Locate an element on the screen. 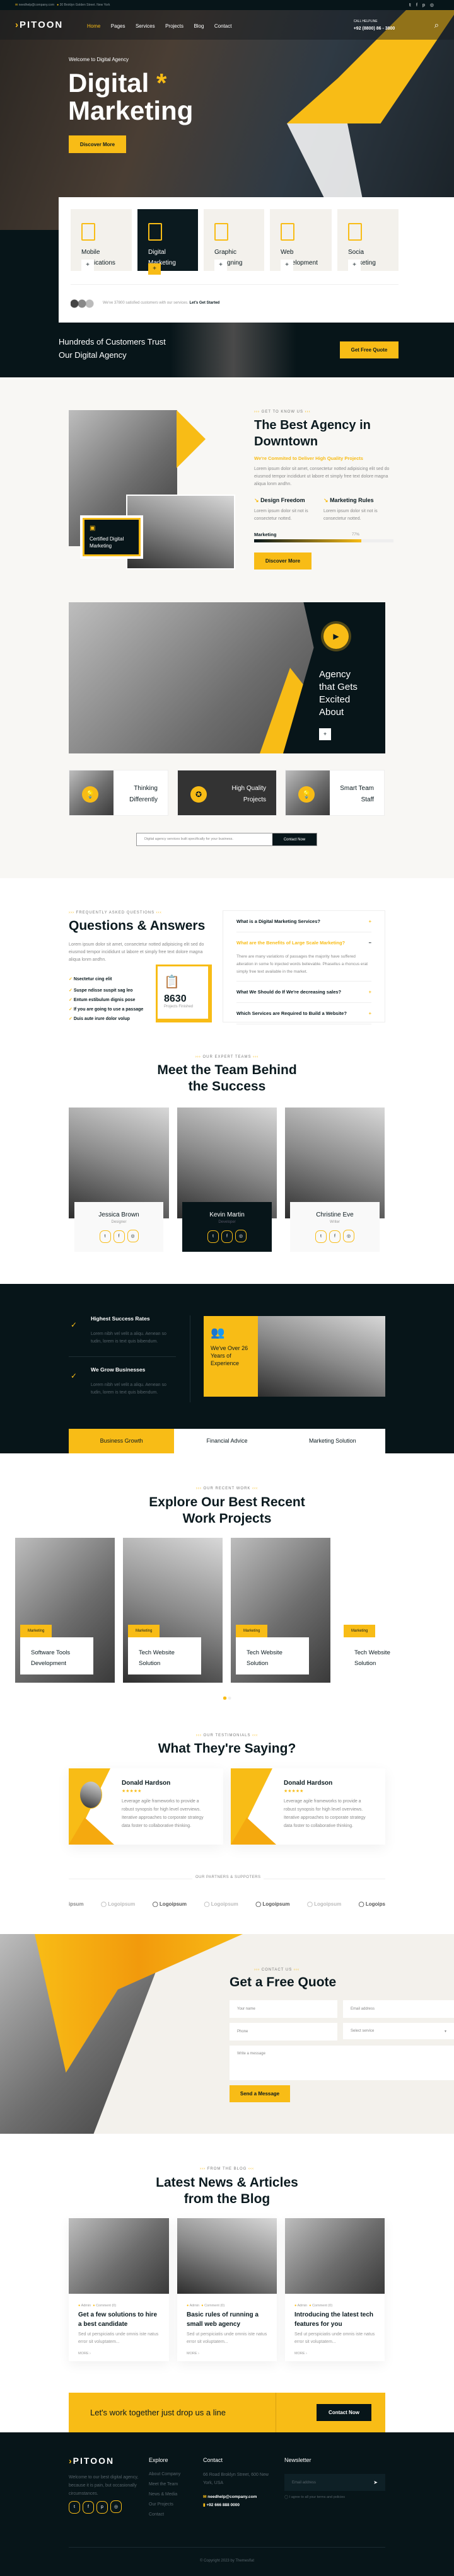 The image size is (454, 2576). footer-email: ✉ needhelp@company.com is located at coordinates (230, 2497).